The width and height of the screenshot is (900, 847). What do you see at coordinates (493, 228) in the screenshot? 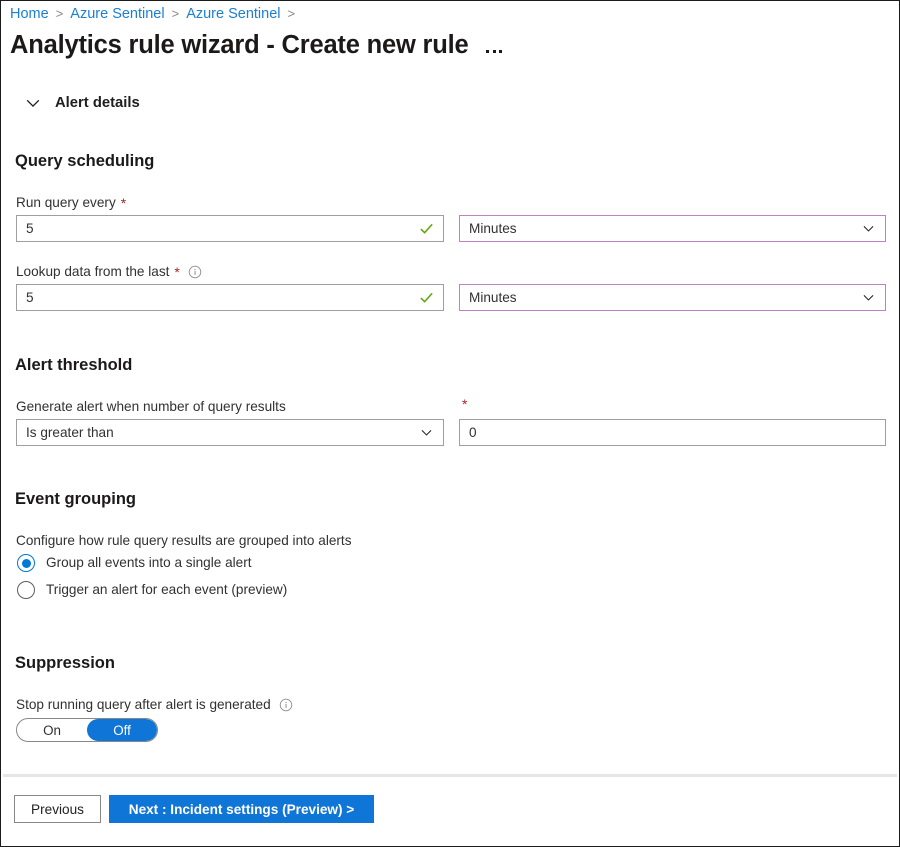
I see `run-query-every-unit-value: Minutes` at bounding box center [493, 228].